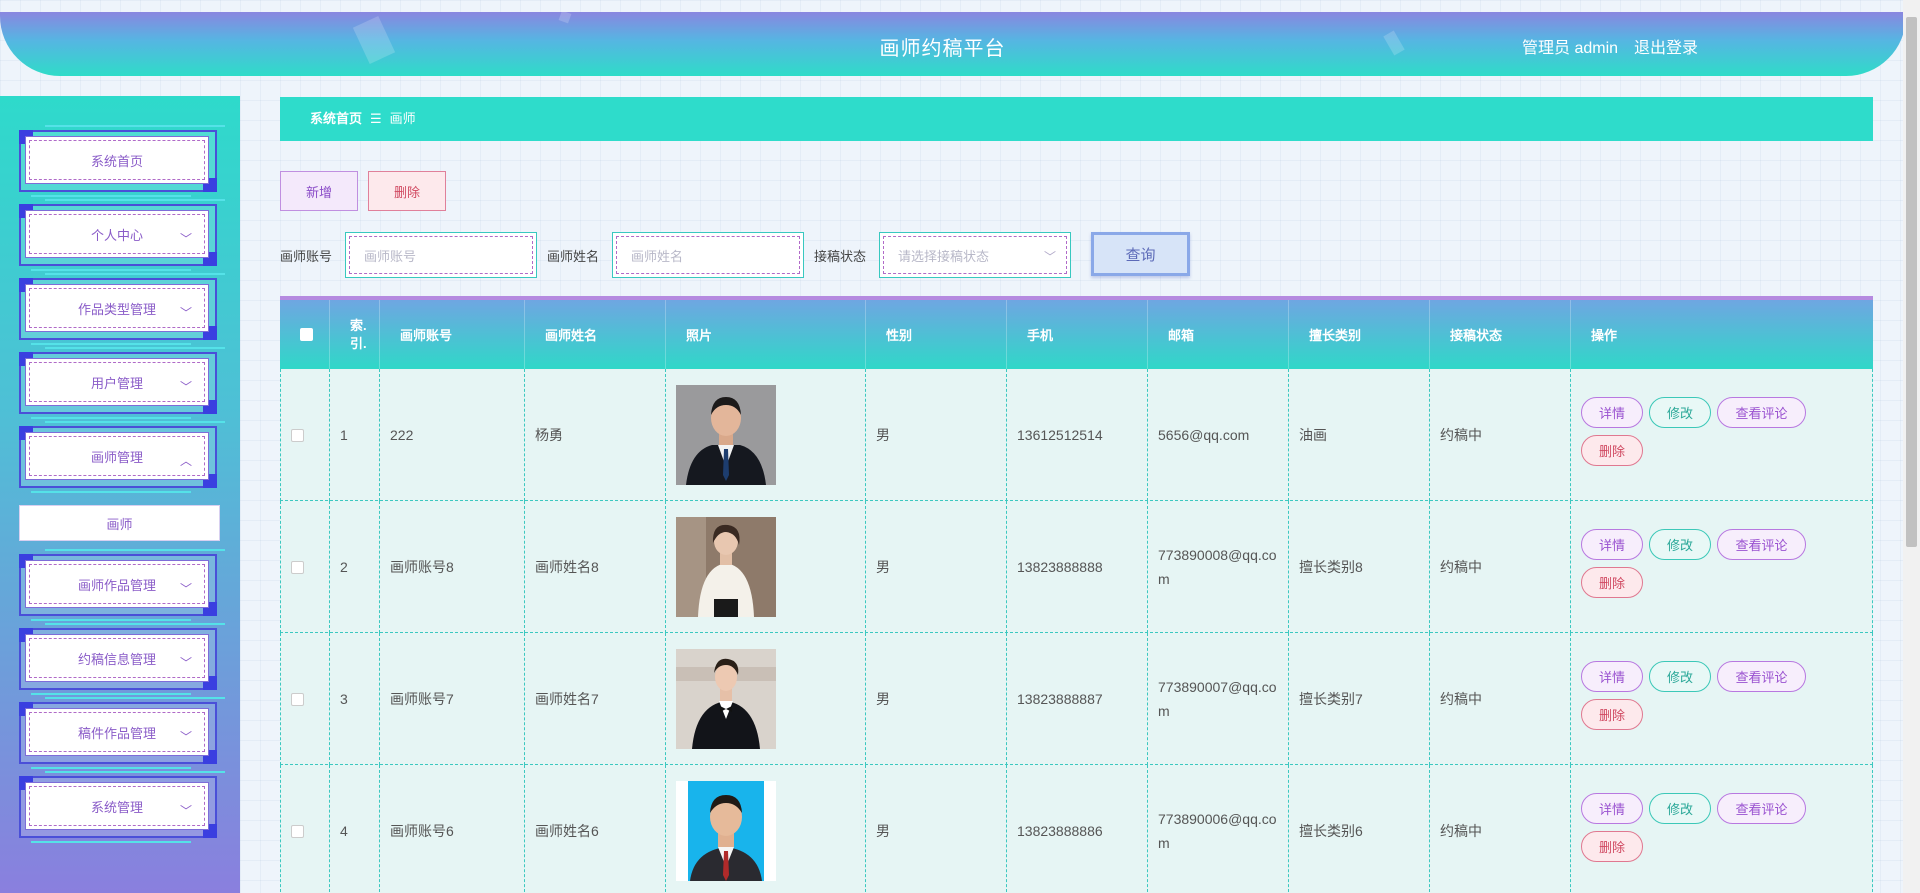  I want to click on cell-name: 杨勇, so click(595, 435).